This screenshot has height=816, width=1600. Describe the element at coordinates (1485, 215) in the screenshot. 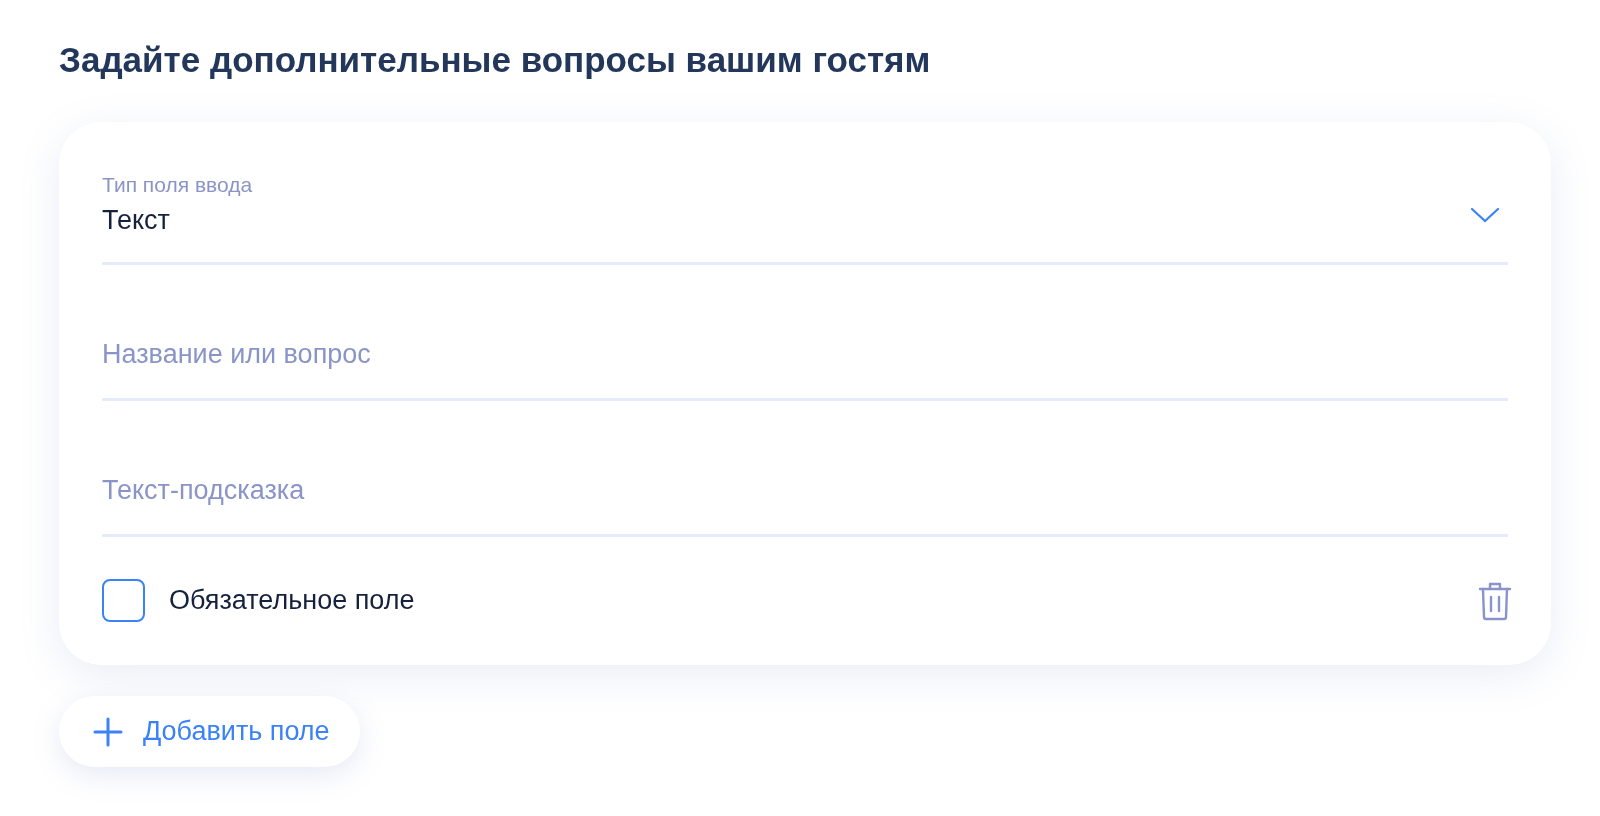

I see `chevron-down-icon` at that location.